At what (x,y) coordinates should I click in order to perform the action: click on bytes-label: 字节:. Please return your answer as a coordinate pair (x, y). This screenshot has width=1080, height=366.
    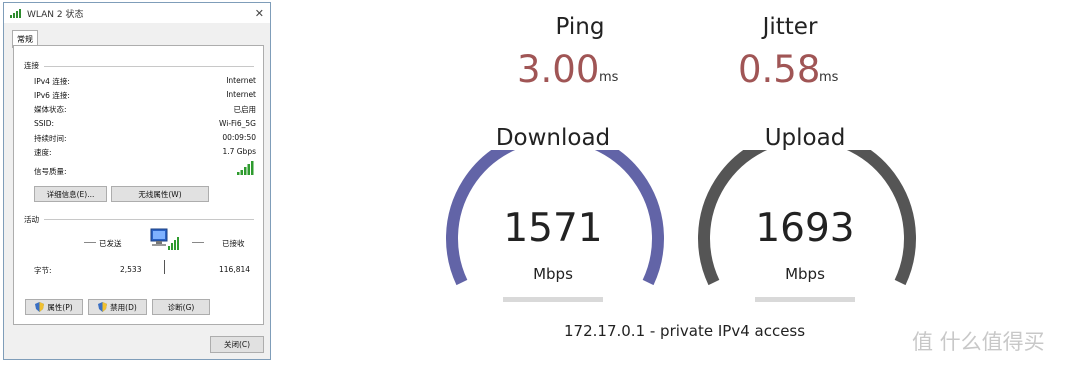
    Looking at the image, I should click on (43, 270).